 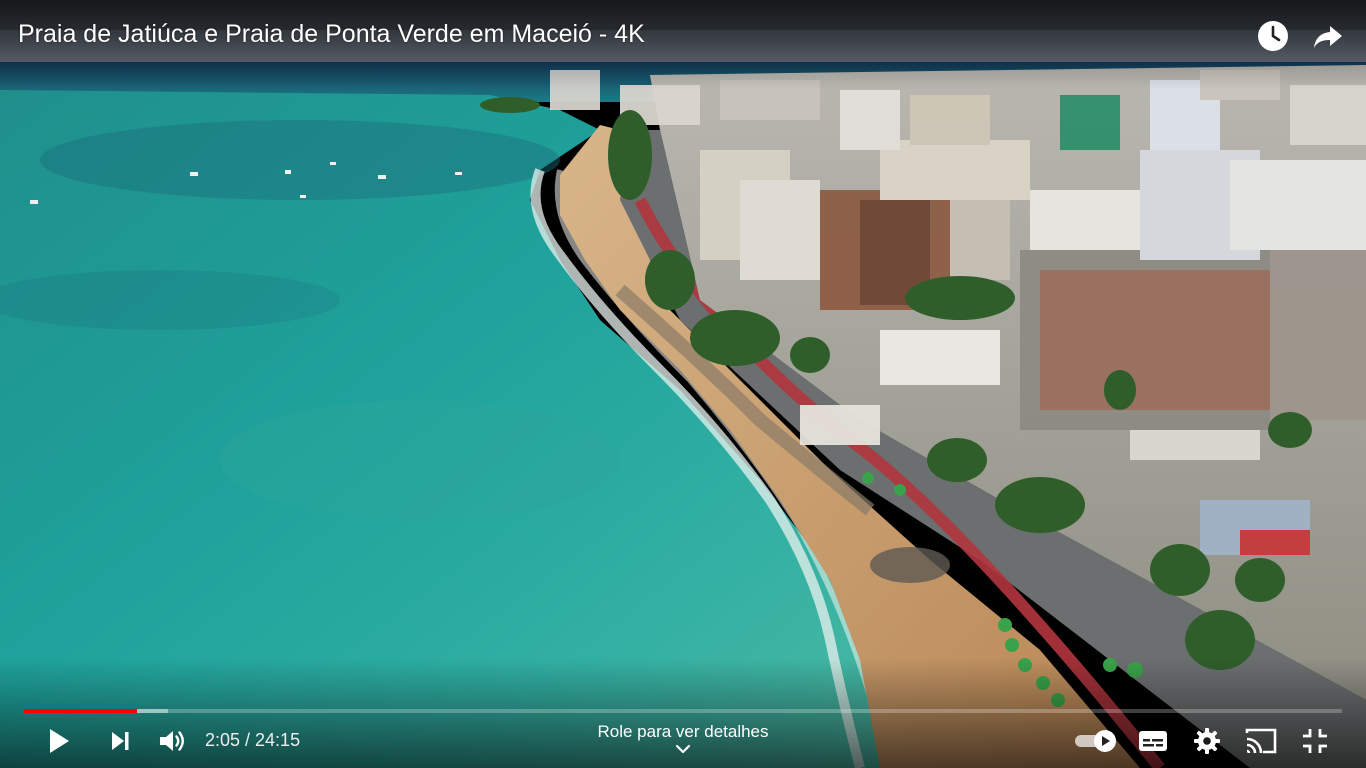 What do you see at coordinates (253, 740) in the screenshot?
I see `time-display: 2:05 / 24:15` at bounding box center [253, 740].